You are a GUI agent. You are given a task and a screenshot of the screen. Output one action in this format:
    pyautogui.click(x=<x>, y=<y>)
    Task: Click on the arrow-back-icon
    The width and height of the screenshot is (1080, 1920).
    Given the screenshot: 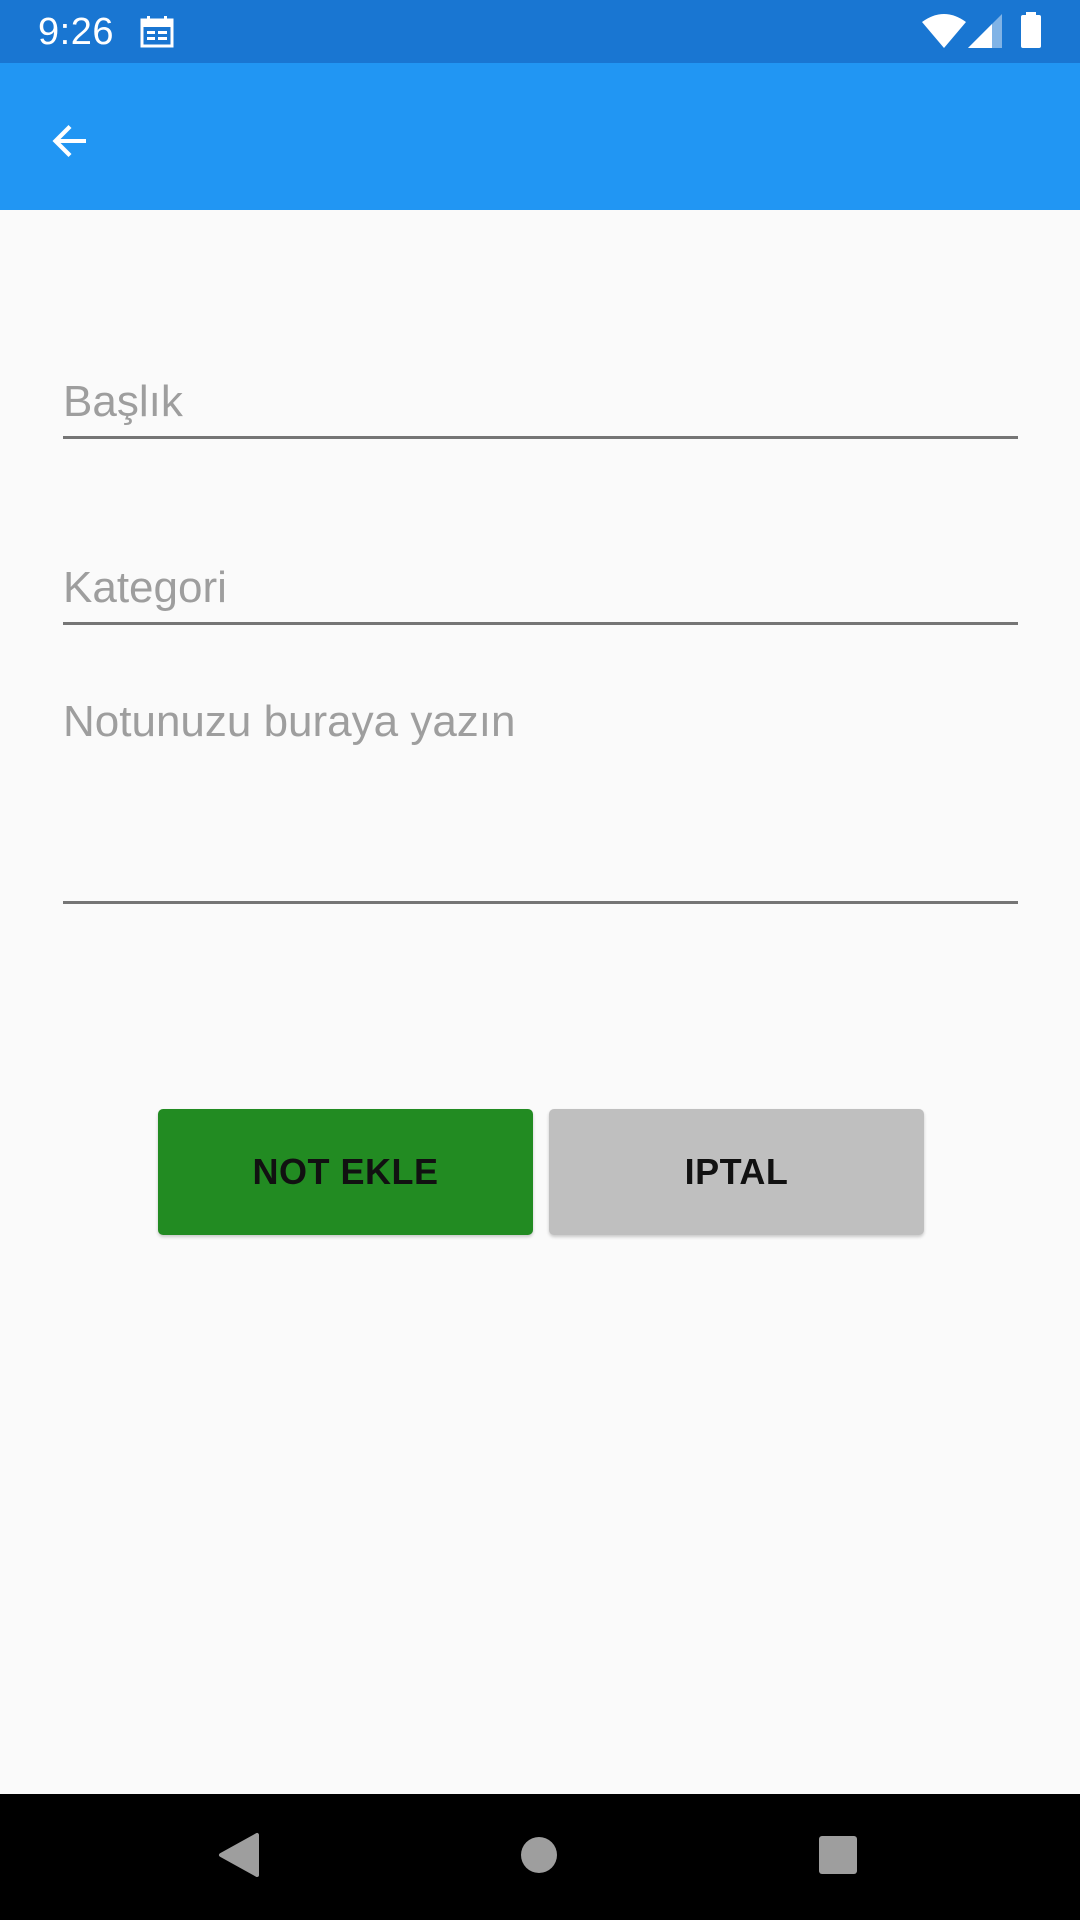 What is the action you would take?
    pyautogui.click(x=70, y=143)
    